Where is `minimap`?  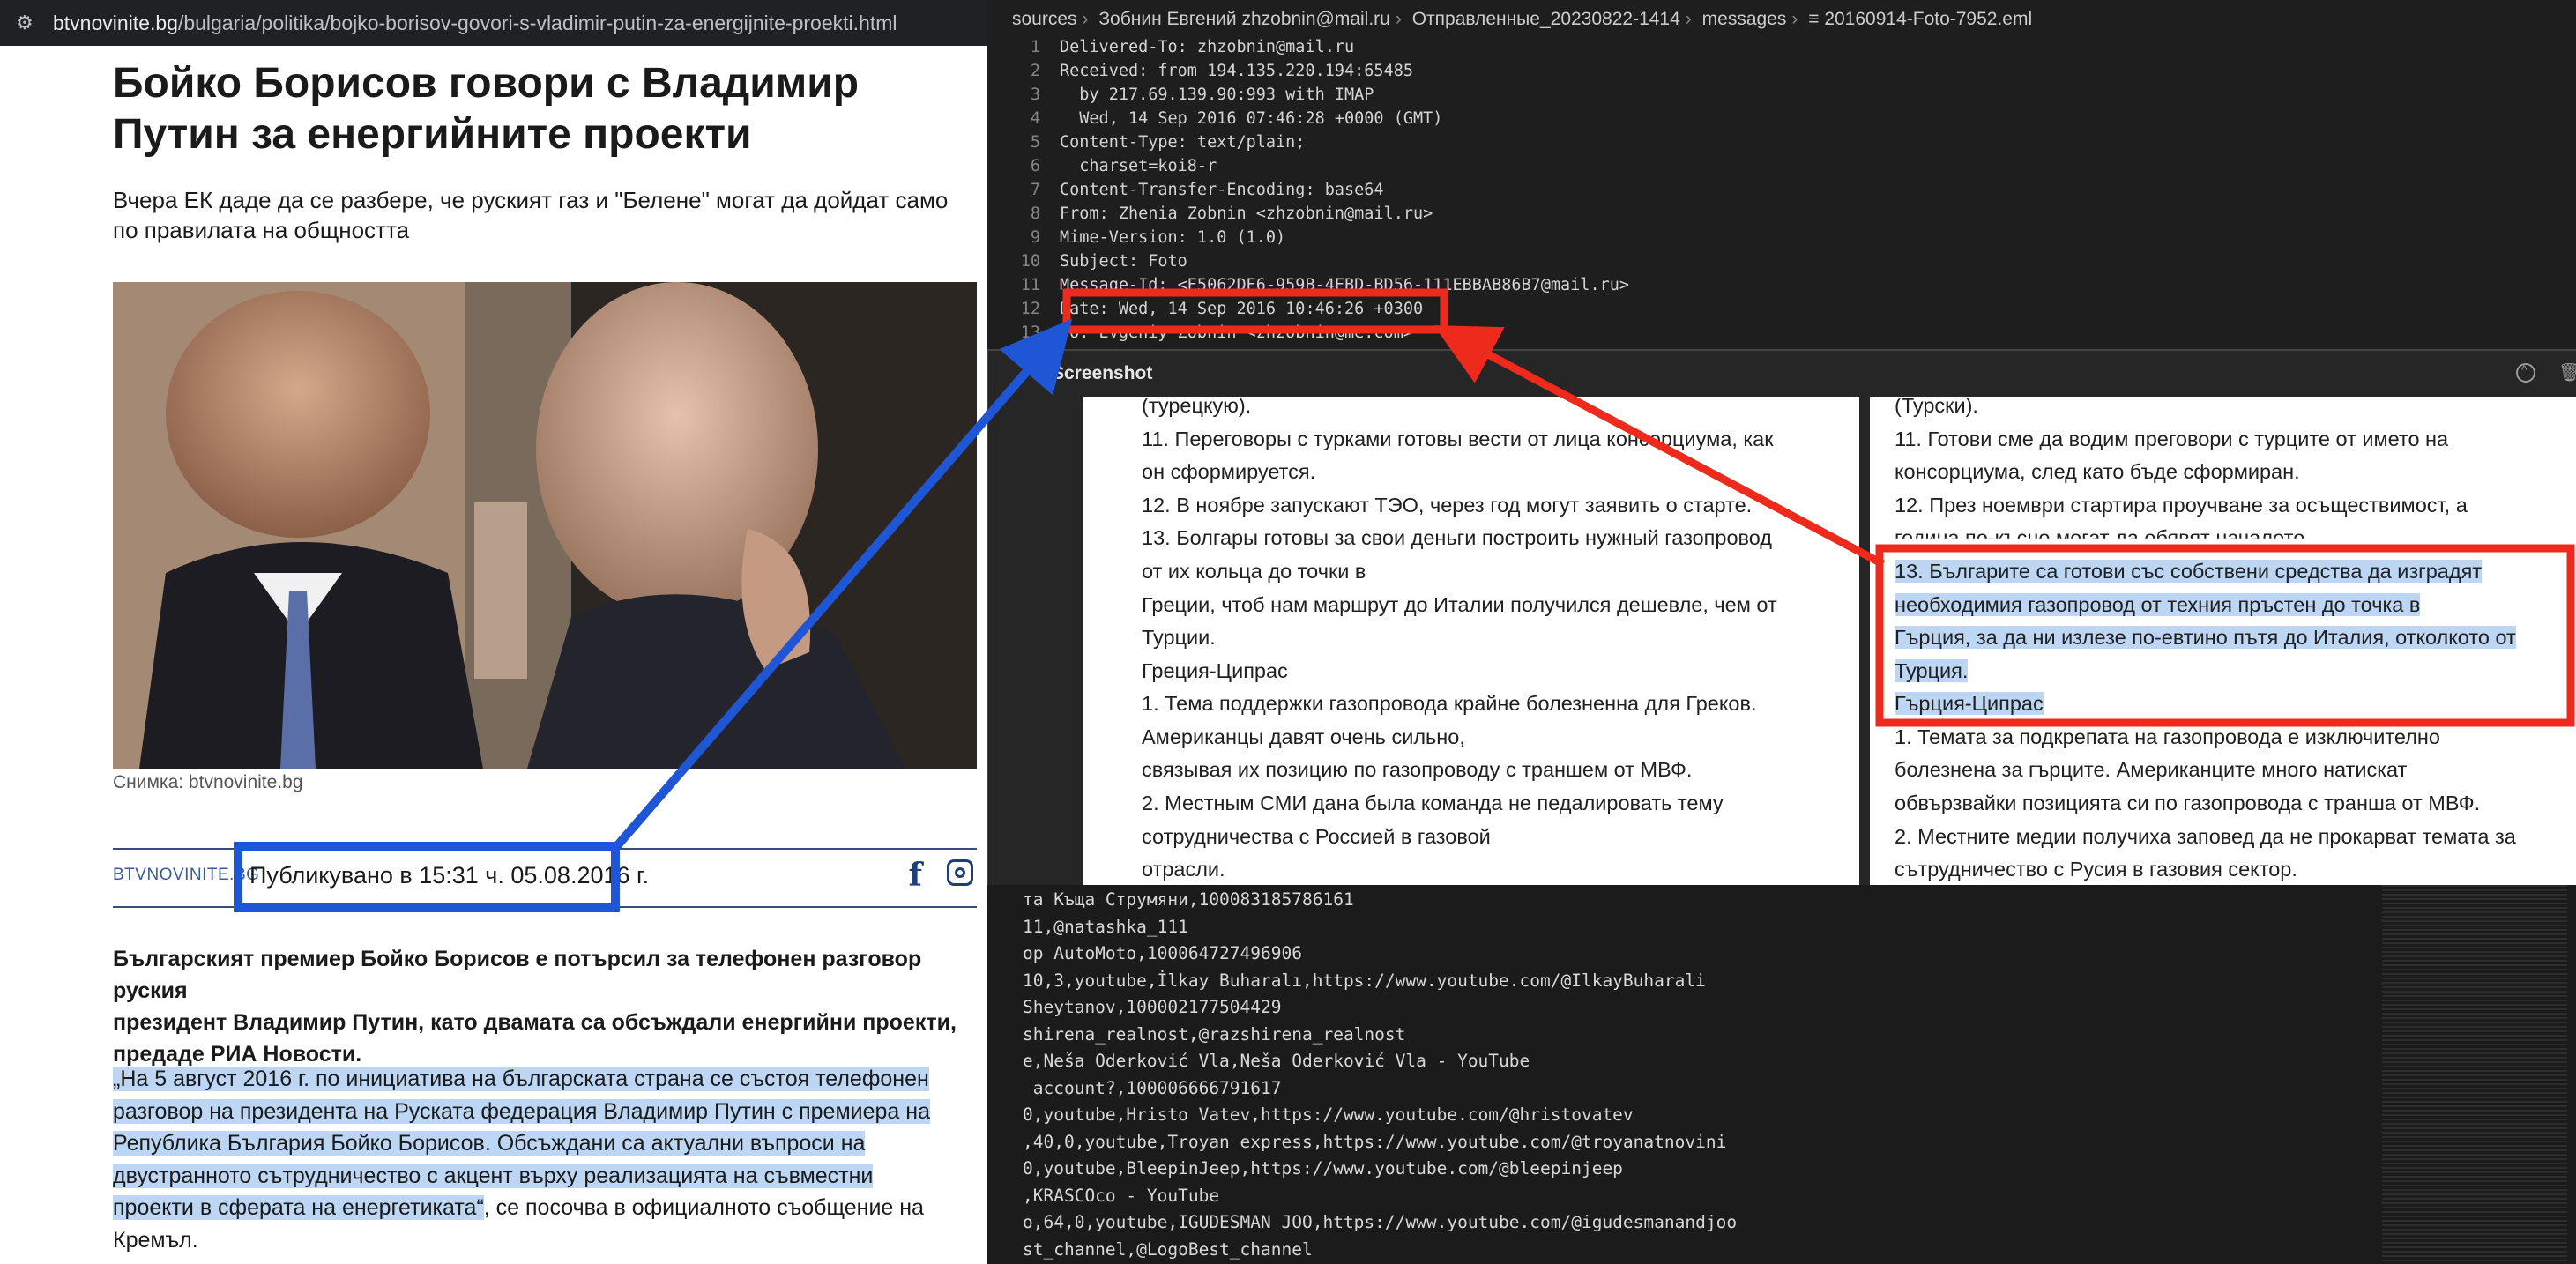
minimap is located at coordinates (2474, 1074).